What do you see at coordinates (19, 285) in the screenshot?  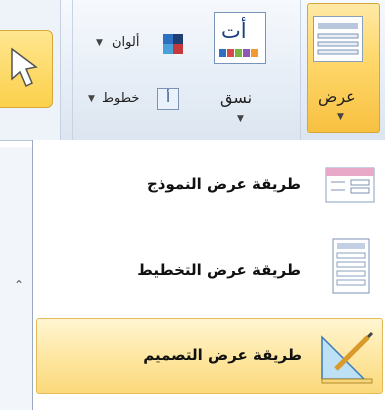 I see `collapse-icon: ⌃` at bounding box center [19, 285].